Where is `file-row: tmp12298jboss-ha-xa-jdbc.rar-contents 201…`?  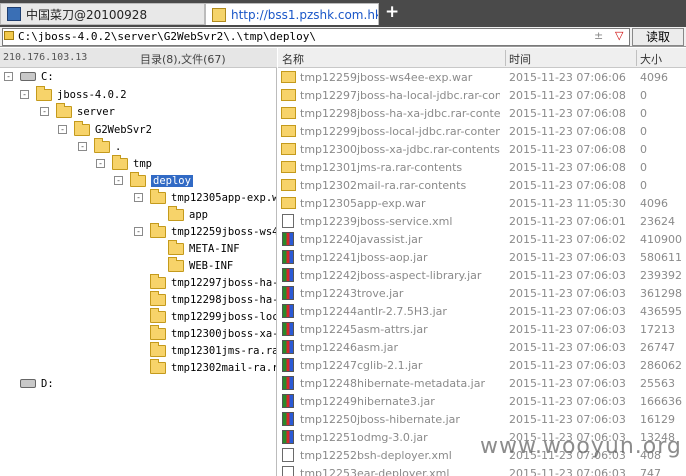 file-row: tmp12298jboss-ha-xa-jdbc.rar-contents 201… is located at coordinates (482, 114).